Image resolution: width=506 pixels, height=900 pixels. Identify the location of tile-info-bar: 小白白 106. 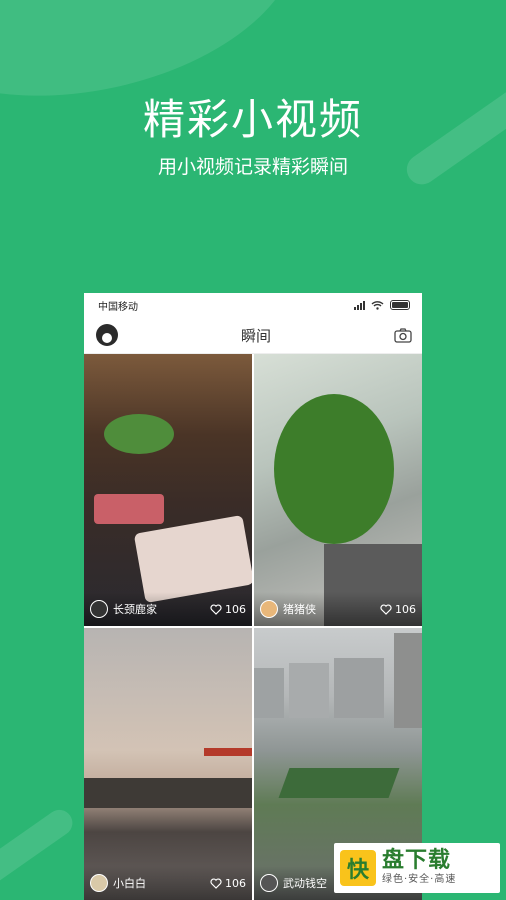
(168, 883).